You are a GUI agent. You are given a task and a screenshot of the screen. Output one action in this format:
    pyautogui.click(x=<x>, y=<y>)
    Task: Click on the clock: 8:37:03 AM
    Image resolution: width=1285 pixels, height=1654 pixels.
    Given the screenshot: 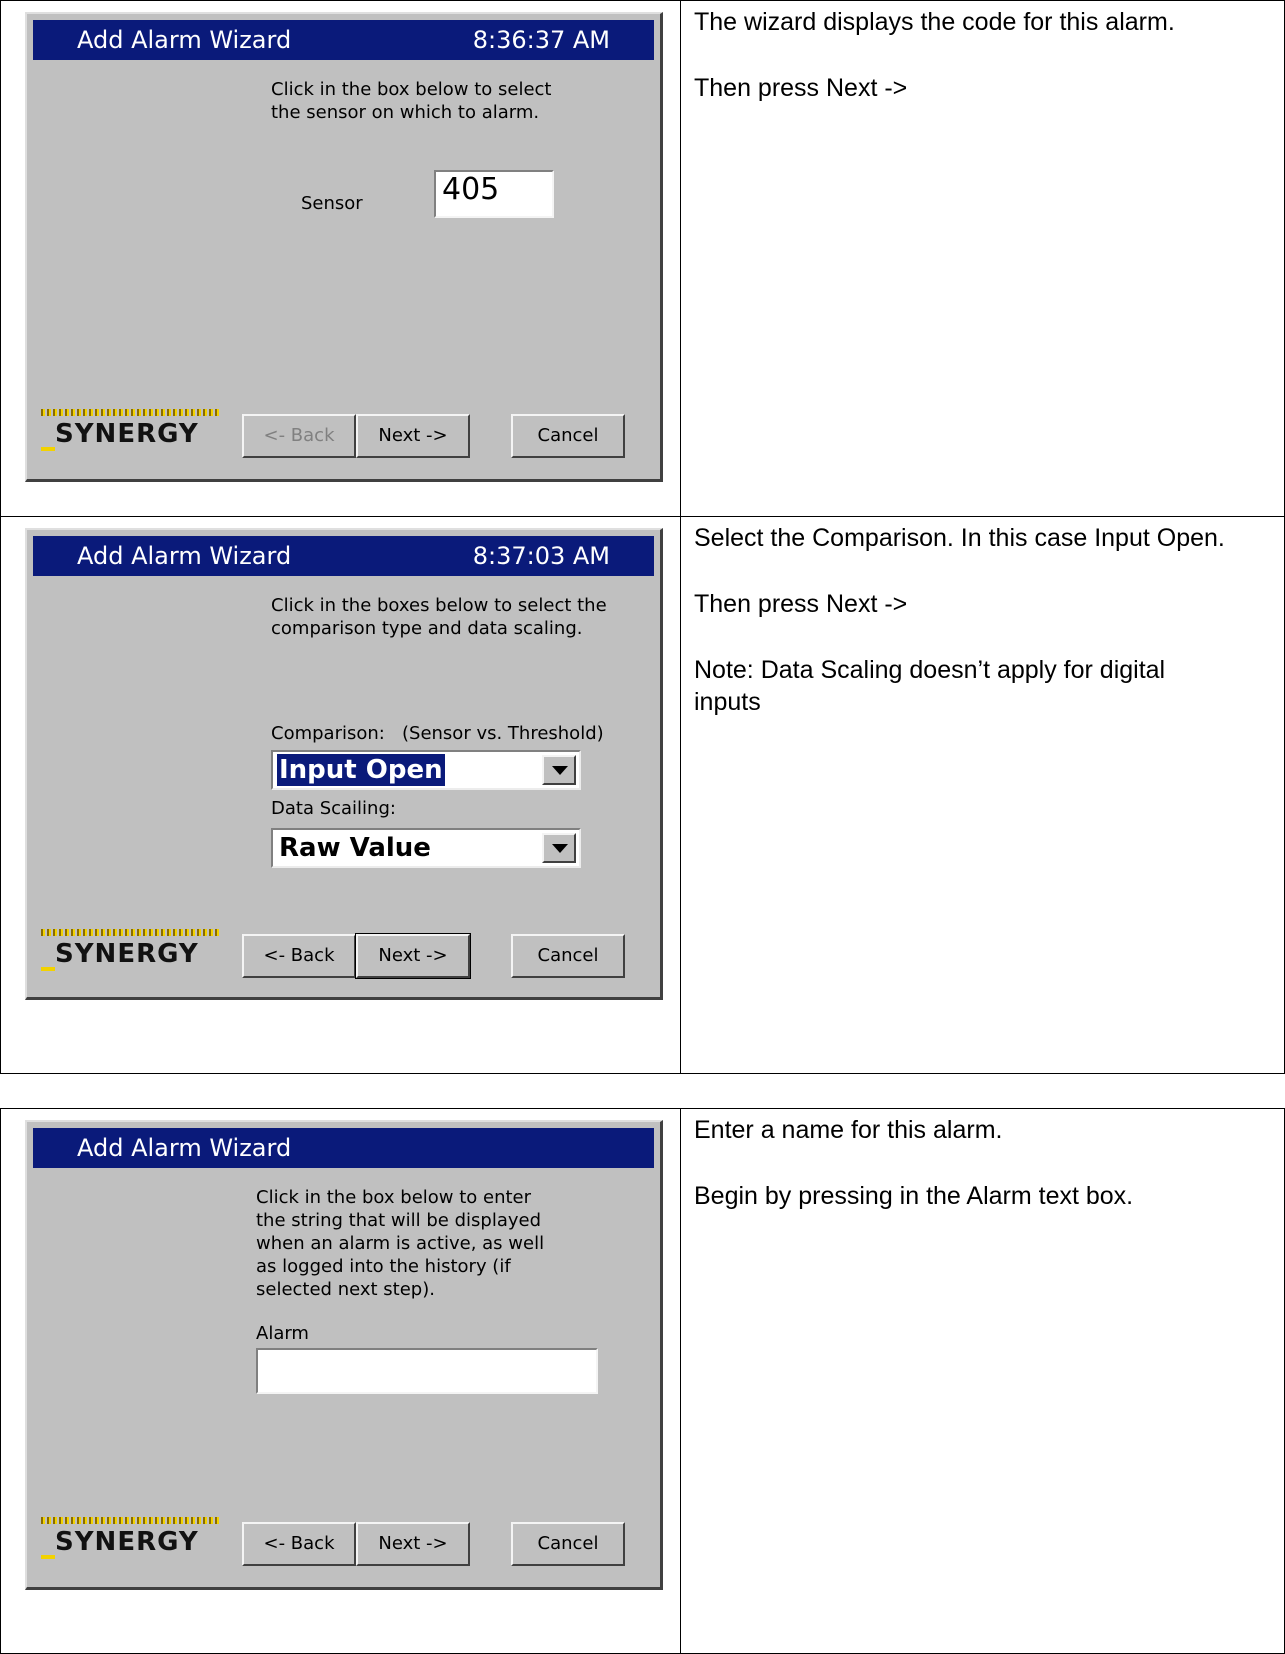 What is the action you would take?
    pyautogui.click(x=541, y=556)
    